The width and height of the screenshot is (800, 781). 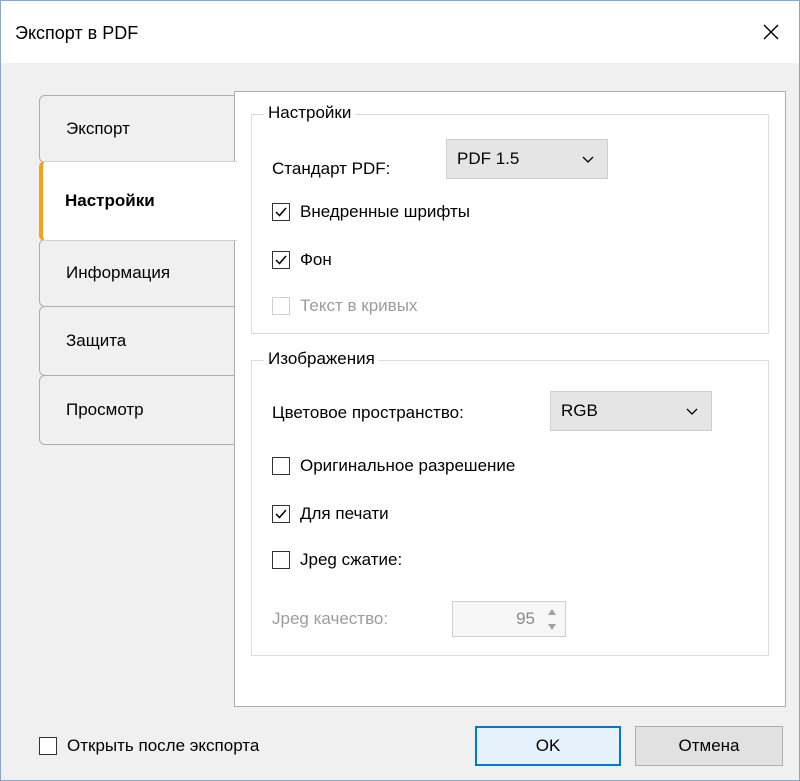 I want to click on tab-label: Защита, so click(x=96, y=340).